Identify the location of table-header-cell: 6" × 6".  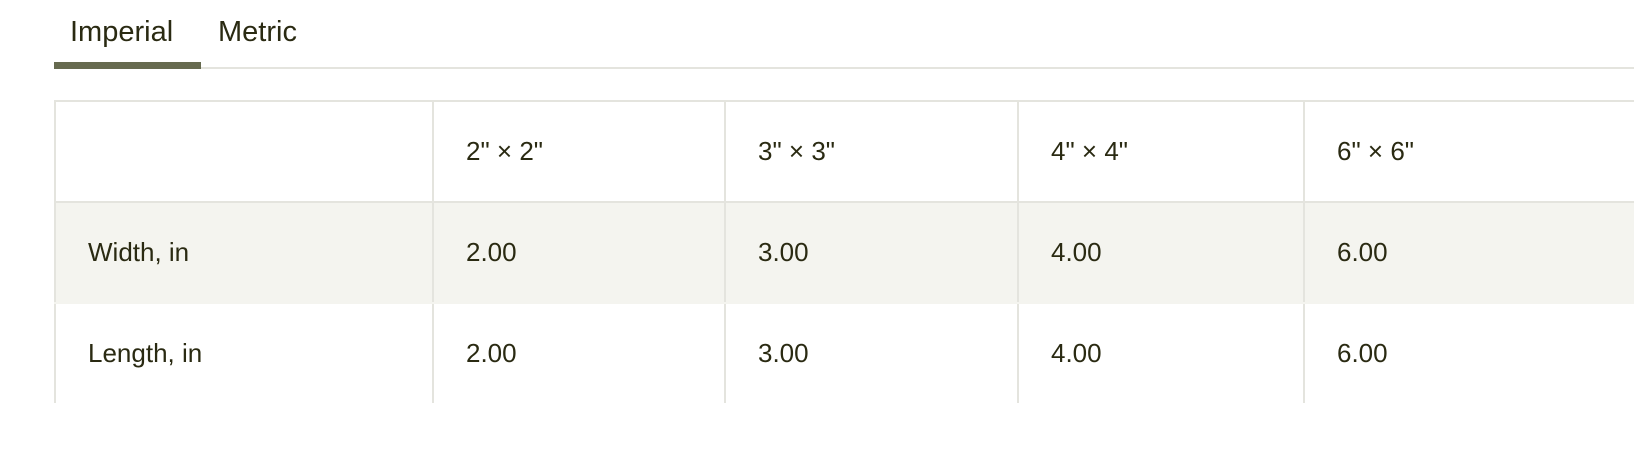
(1468, 151).